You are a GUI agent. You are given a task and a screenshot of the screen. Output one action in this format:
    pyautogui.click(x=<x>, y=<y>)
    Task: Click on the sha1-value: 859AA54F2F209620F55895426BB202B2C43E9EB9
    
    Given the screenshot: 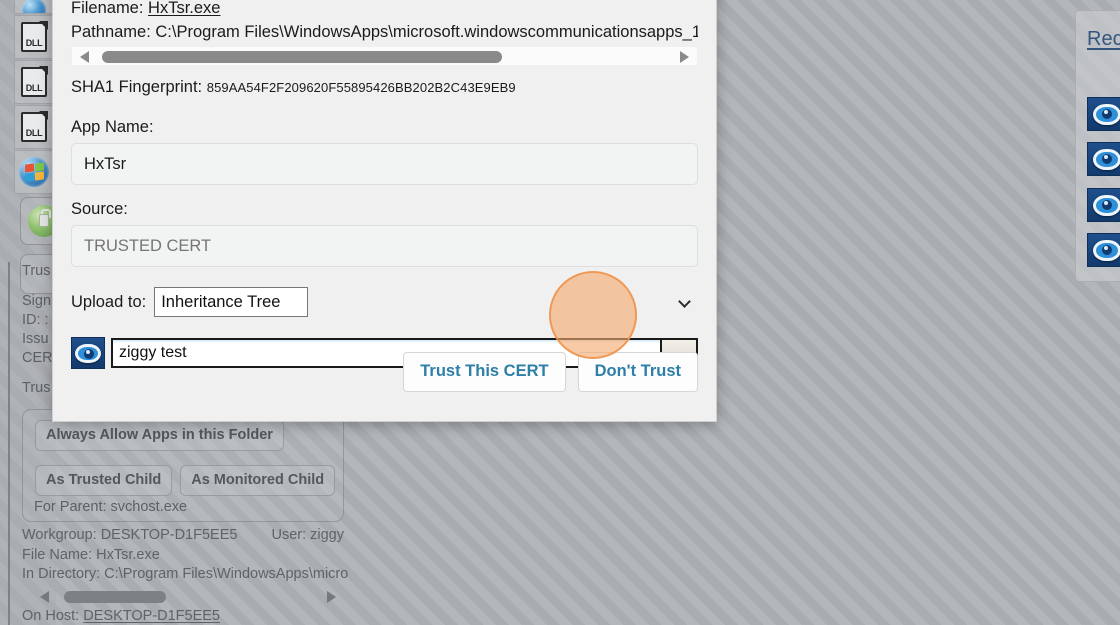 What is the action you would take?
    pyautogui.click(x=361, y=87)
    